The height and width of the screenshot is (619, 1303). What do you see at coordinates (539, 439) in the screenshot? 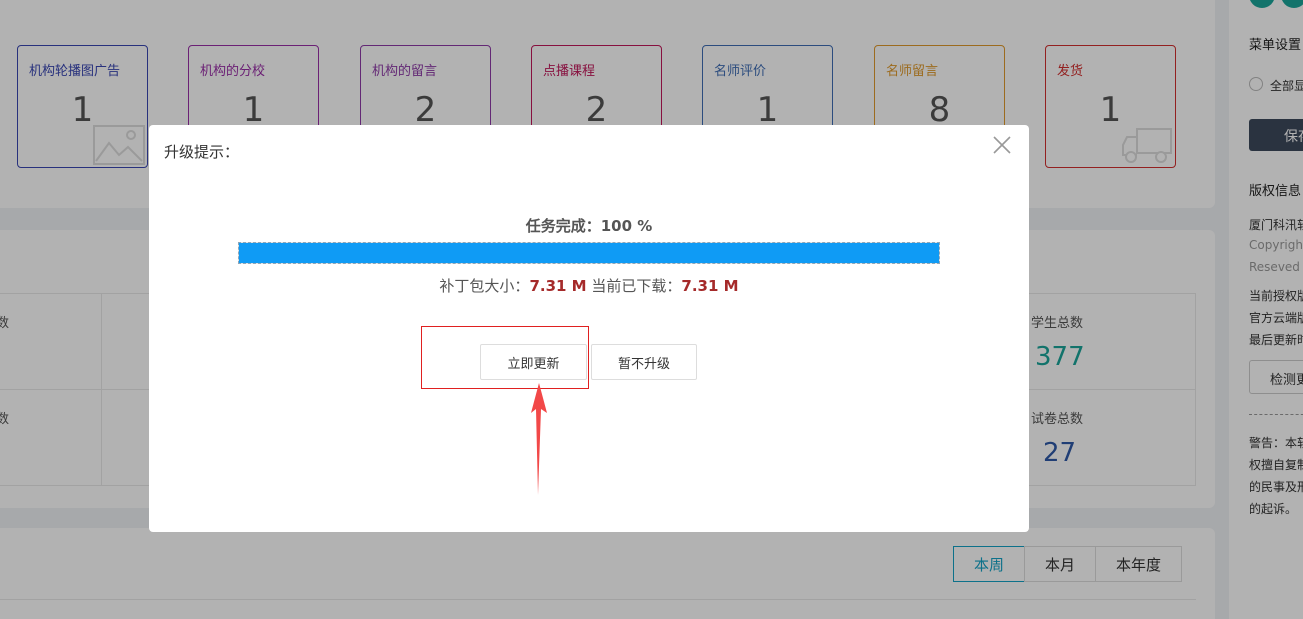
I see `annotation-arrow` at bounding box center [539, 439].